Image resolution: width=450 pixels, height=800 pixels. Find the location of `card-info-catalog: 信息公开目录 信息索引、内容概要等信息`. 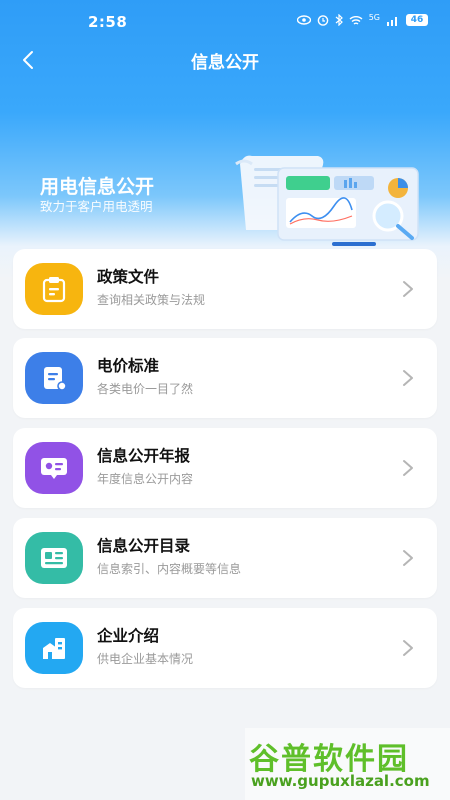

card-info-catalog: 信息公开目录 信息索引、内容概要等信息 is located at coordinates (225, 558).